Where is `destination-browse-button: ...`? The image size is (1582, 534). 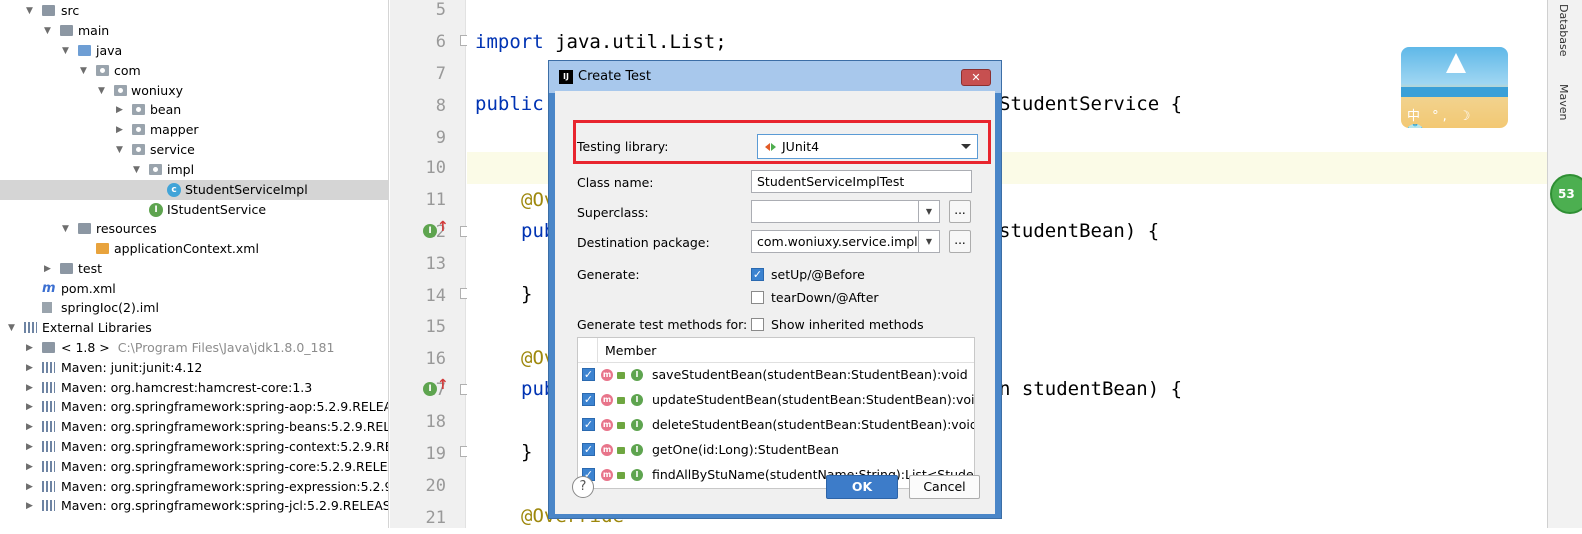 destination-browse-button: ... is located at coordinates (960, 241).